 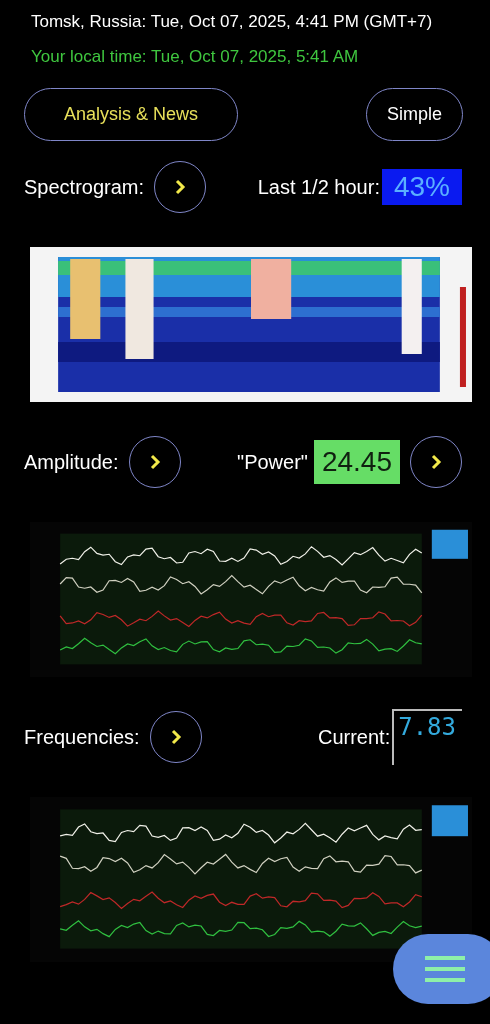 What do you see at coordinates (272, 462) in the screenshot?
I see `reading-label: "Power"` at bounding box center [272, 462].